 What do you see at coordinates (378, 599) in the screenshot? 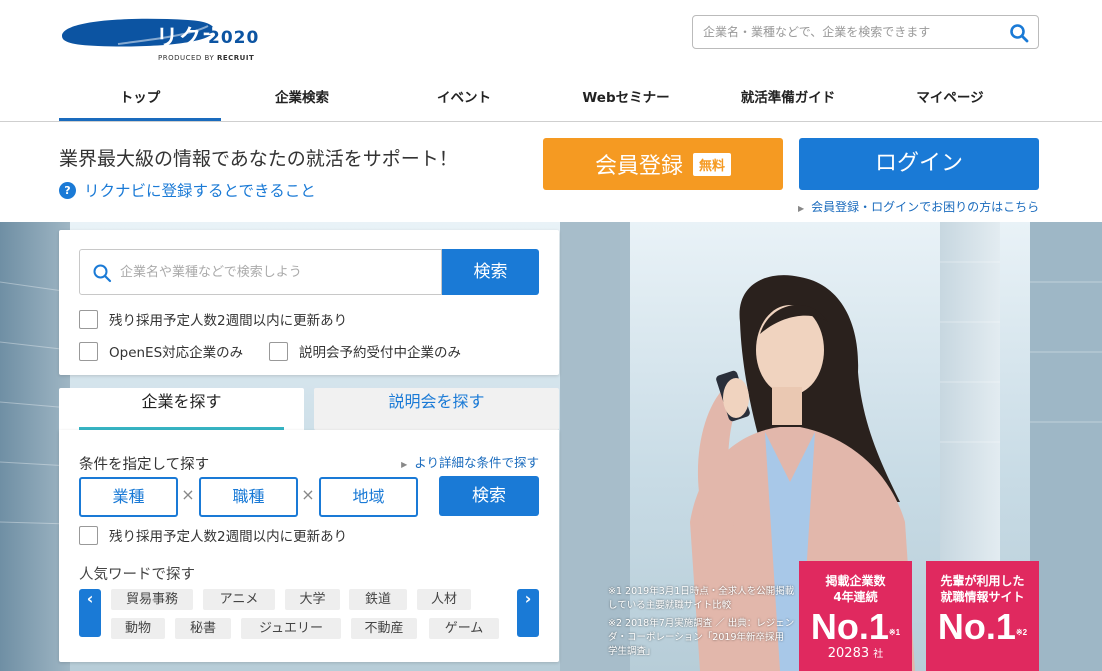
I see `popular-tag: 鉄道` at bounding box center [378, 599].